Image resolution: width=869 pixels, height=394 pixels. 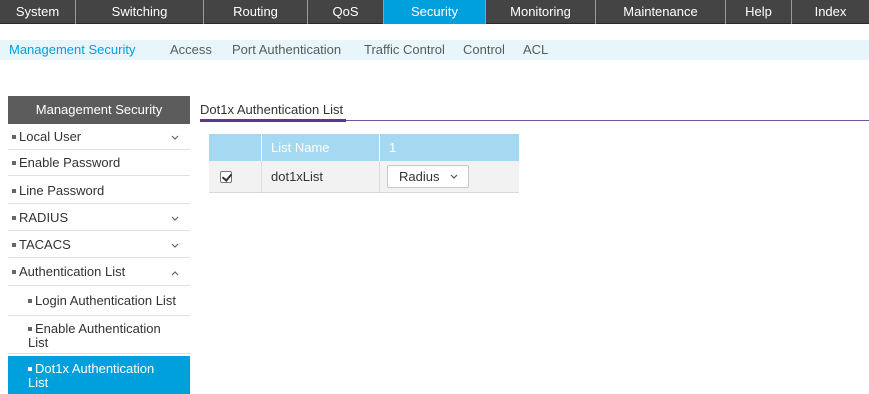 I want to click on row-list-name: dot1xList, so click(x=297, y=176).